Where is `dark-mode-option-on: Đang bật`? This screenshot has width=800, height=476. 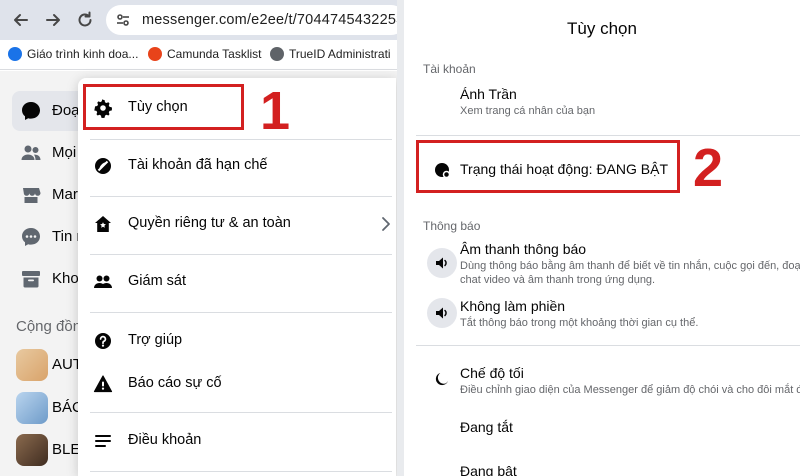
dark-mode-option-on: Đang bật is located at coordinates (488, 469).